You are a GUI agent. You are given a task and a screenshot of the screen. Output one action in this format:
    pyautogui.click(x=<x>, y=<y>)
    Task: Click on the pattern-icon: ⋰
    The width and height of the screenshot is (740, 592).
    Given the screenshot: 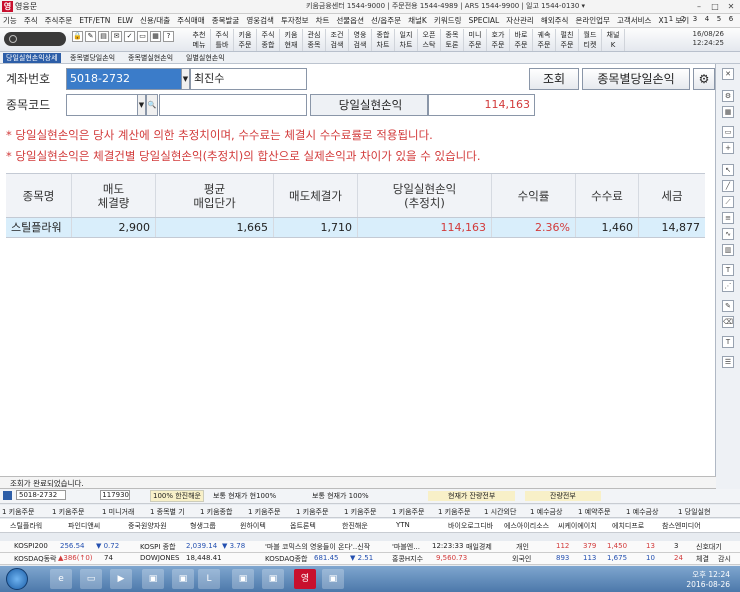 What is the action you would take?
    pyautogui.click(x=728, y=286)
    